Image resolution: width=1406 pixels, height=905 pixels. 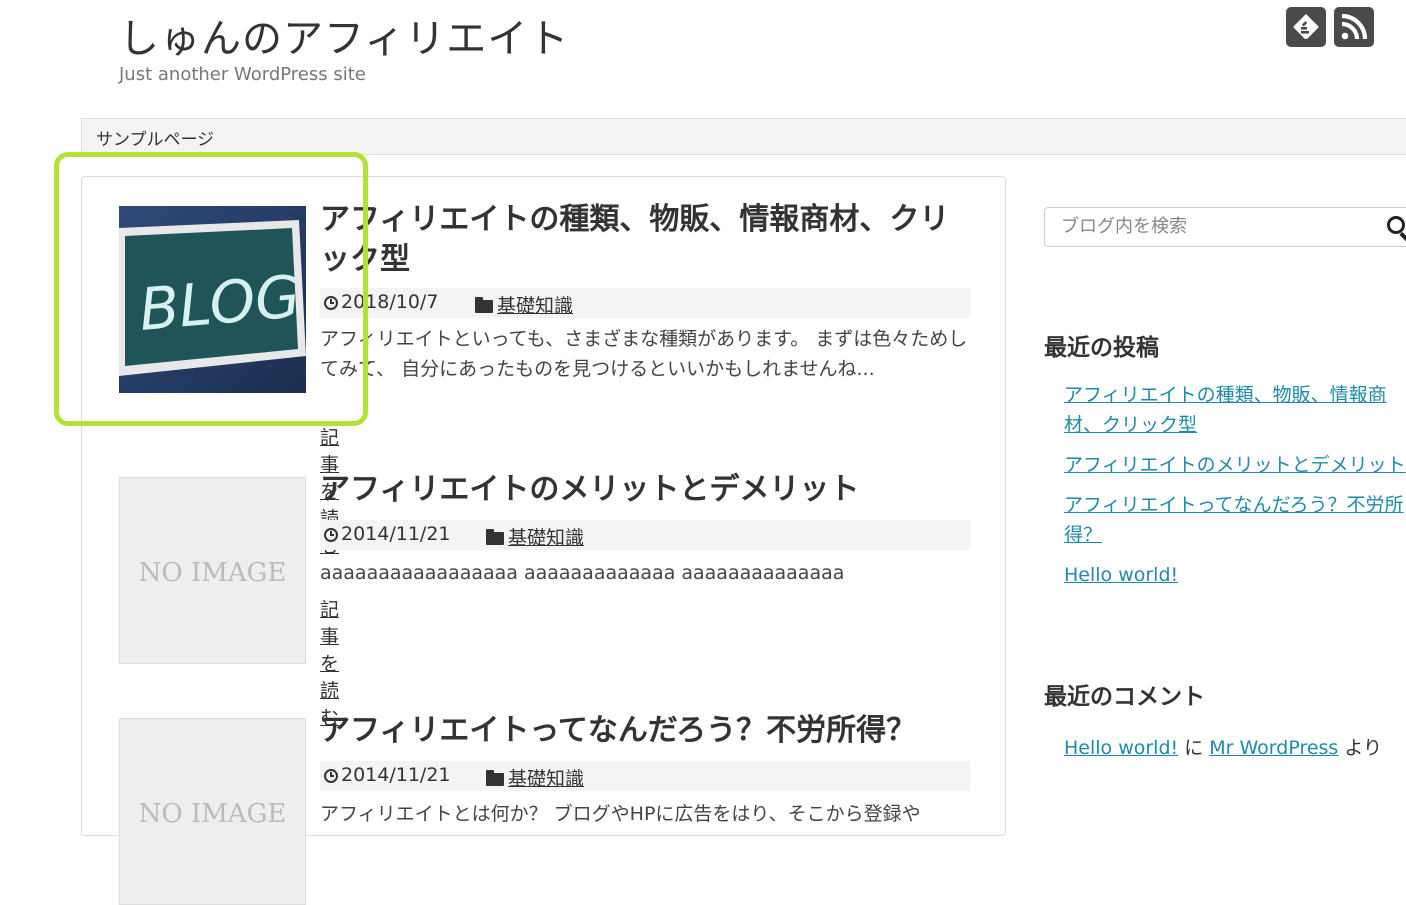 I want to click on site-title: しゅんのアフィリエイト, so click(x=344, y=35).